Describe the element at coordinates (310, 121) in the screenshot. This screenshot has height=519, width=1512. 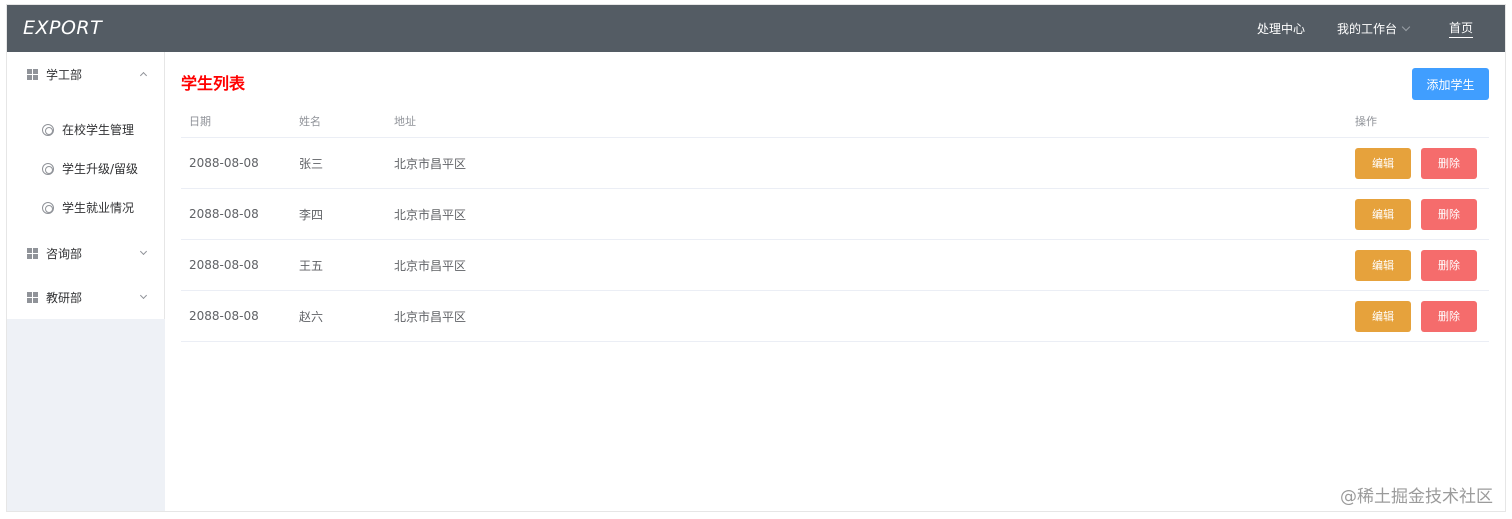
I see `column-header-name: 姓名` at that location.